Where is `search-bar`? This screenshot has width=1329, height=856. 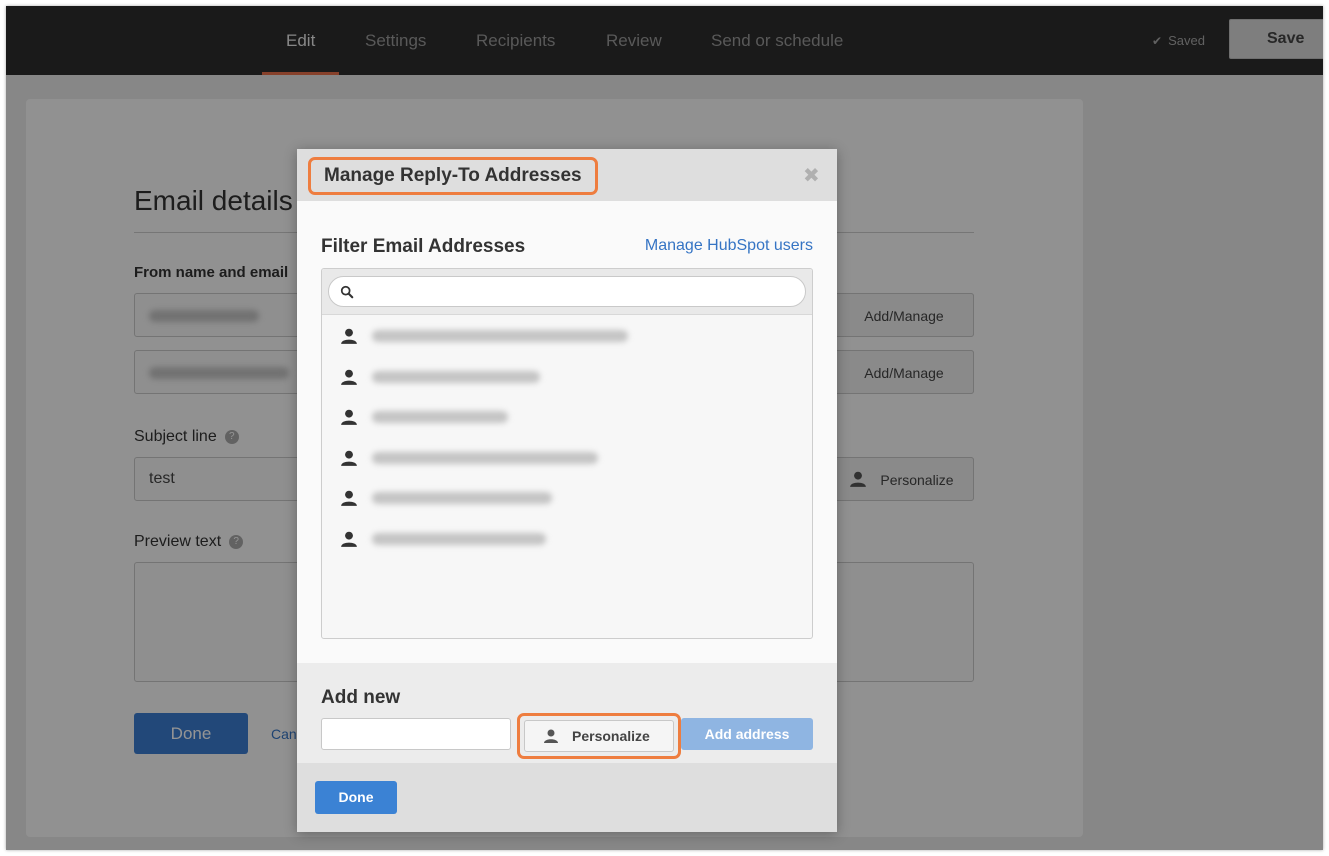
search-bar is located at coordinates (567, 292).